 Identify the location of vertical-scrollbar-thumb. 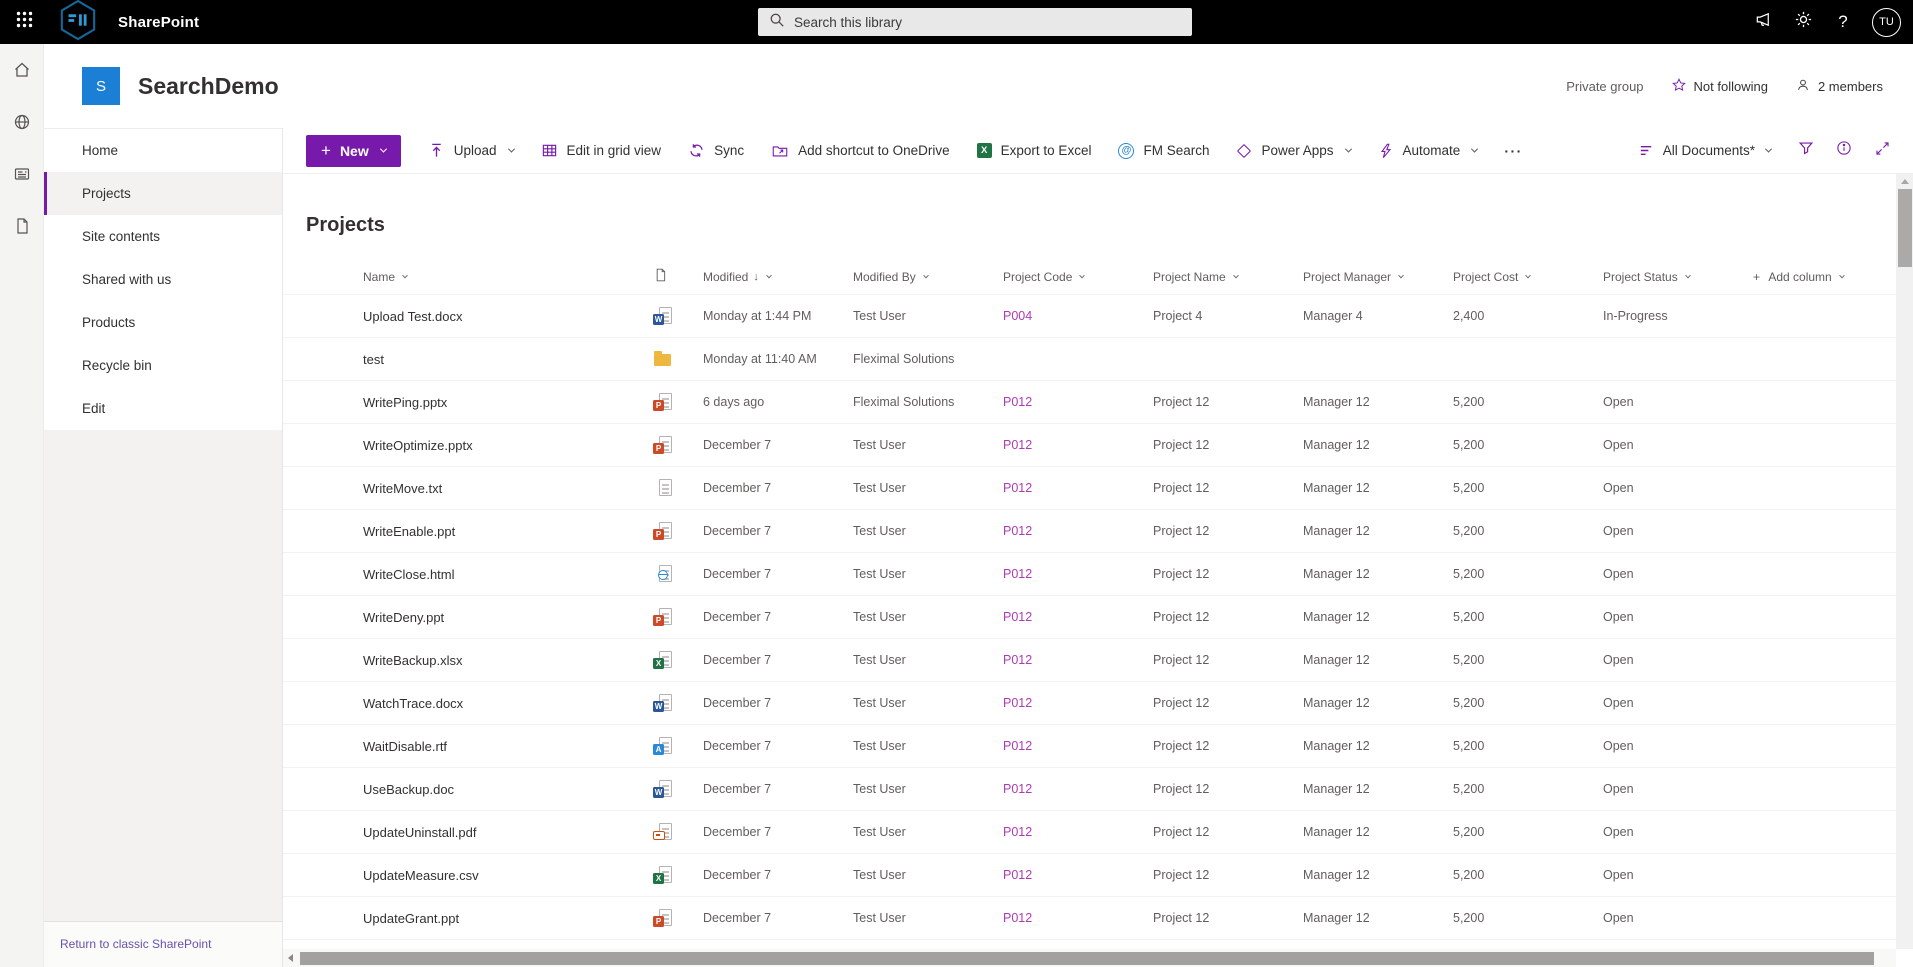
(1904, 228).